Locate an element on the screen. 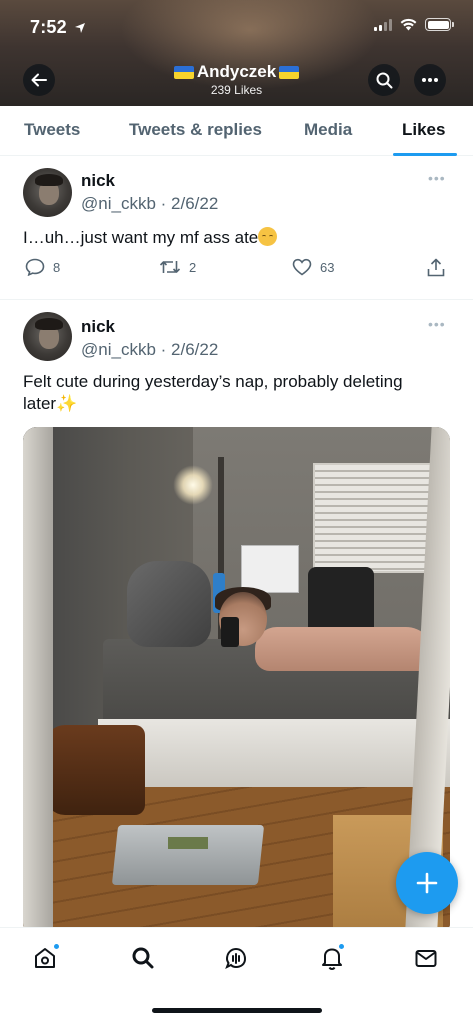 The width and height of the screenshot is (473, 1024). like-button: 63 is located at coordinates (313, 267).